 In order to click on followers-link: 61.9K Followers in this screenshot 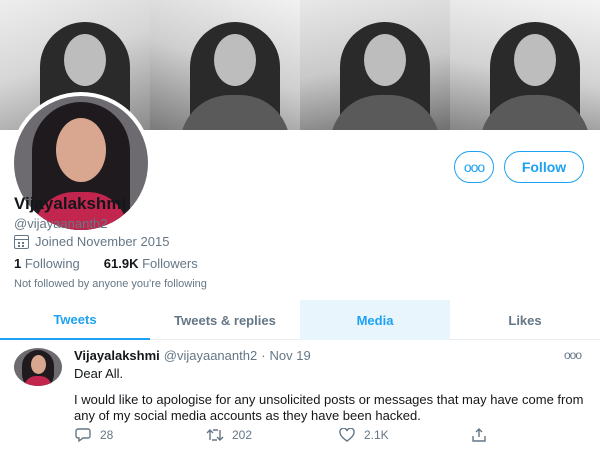, I will do `click(151, 263)`.